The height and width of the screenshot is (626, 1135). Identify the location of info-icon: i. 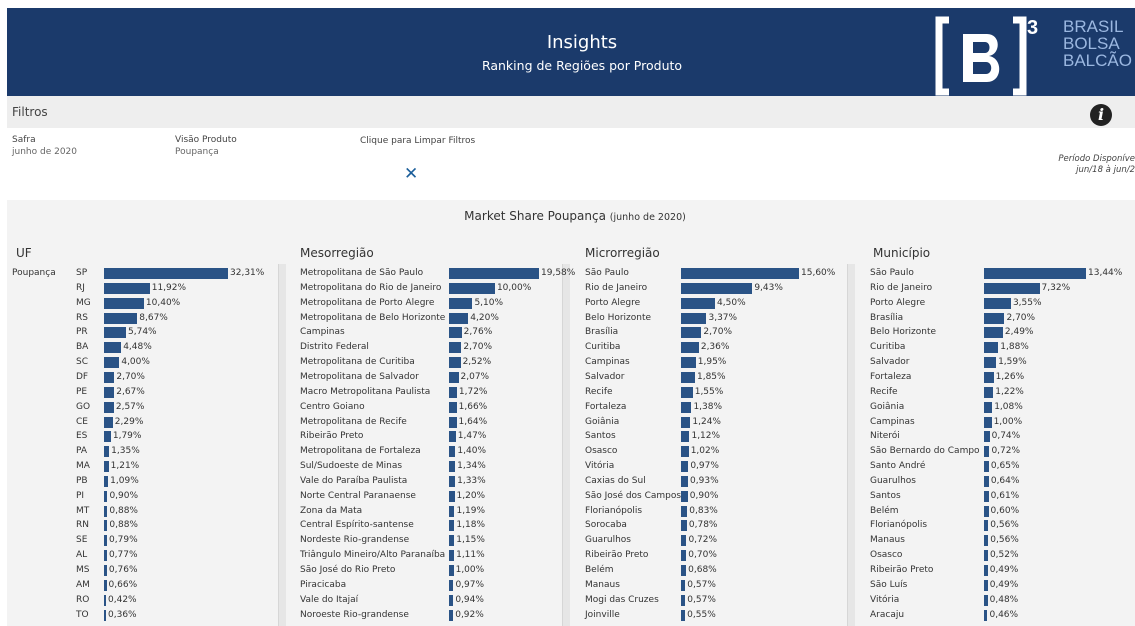
(1101, 115).